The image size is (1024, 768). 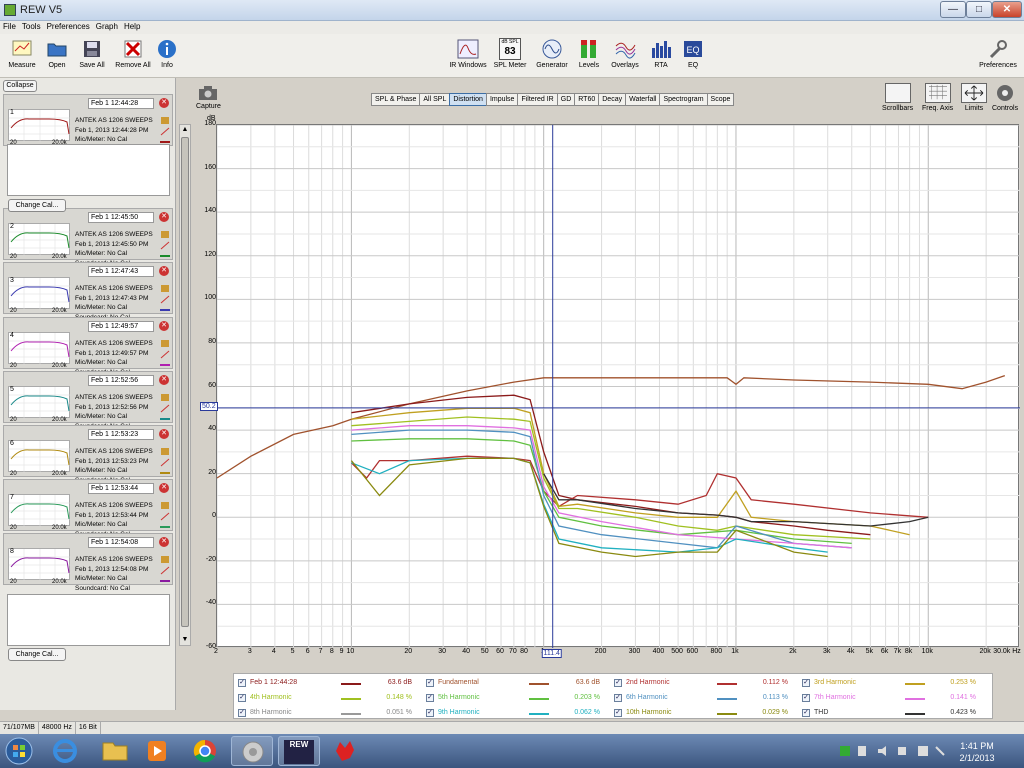 I want to click on chrome-taskbar, so click(x=205, y=751).